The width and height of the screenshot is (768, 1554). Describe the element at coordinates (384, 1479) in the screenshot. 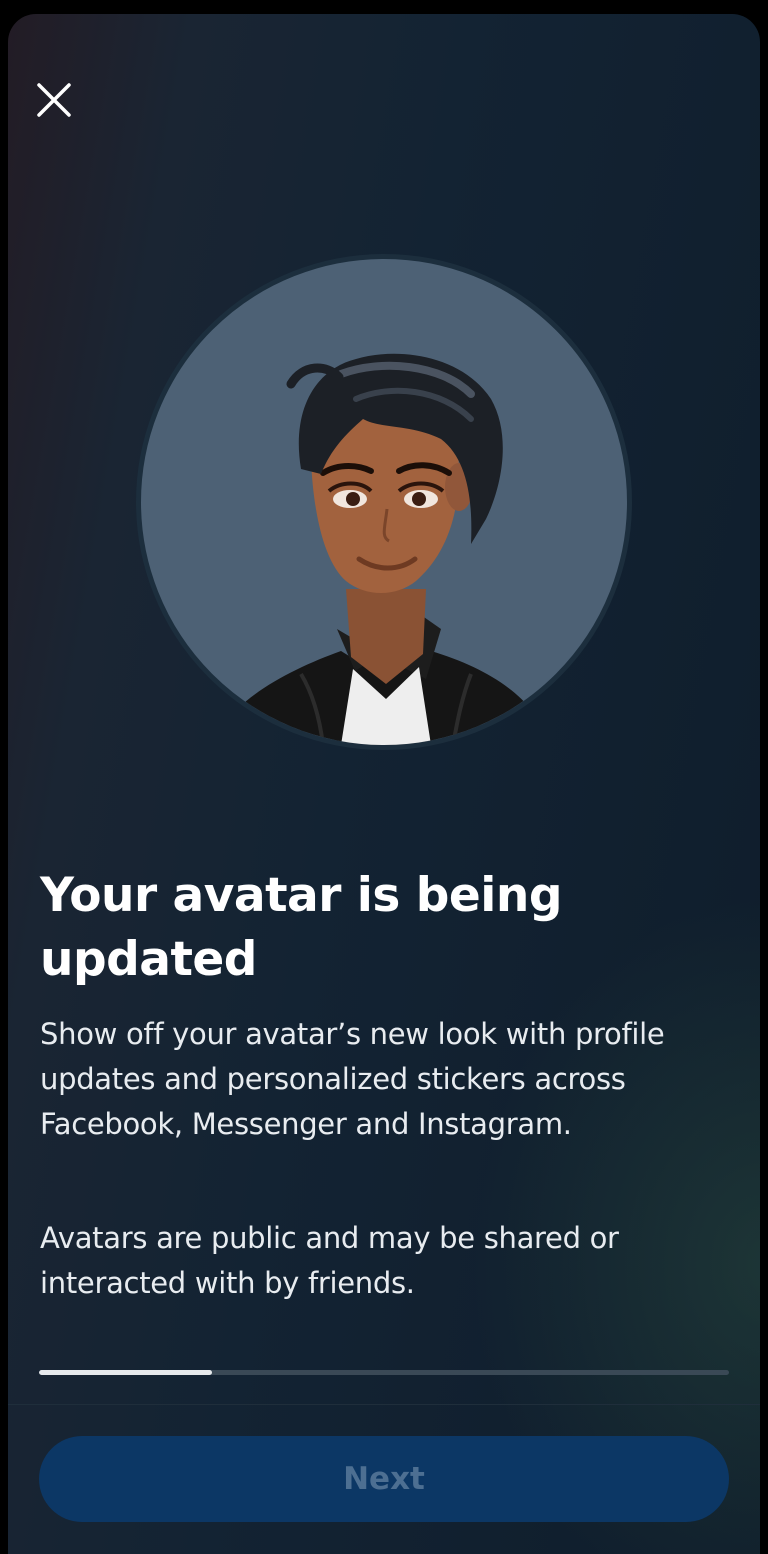

I see `next-button: Next` at that location.